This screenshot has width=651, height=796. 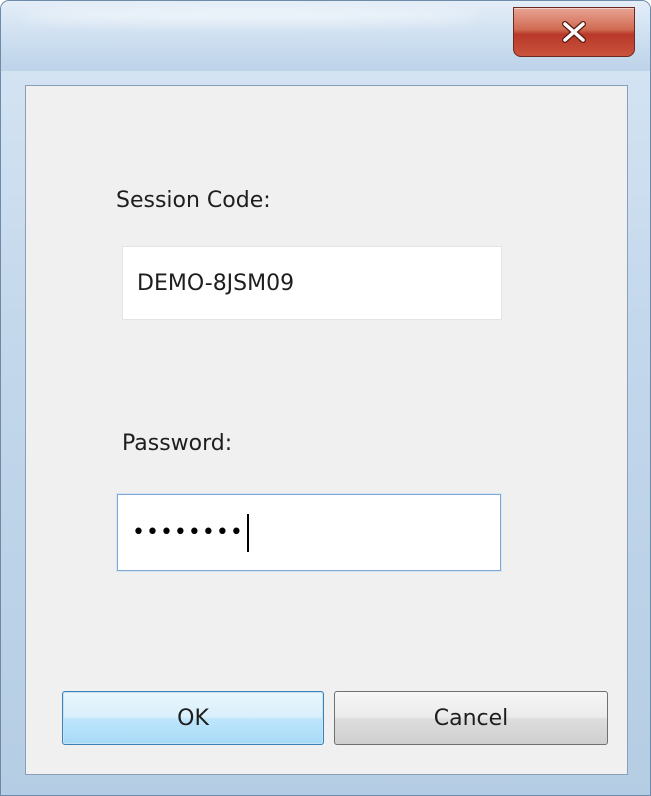 What do you see at coordinates (309, 532) in the screenshot?
I see `password-field: ••••••••` at bounding box center [309, 532].